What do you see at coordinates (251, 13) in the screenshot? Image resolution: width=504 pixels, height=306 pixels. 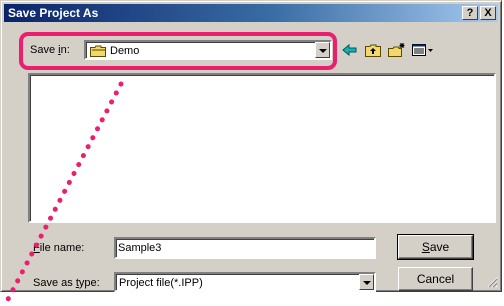 I see `title-bar: Save Project As` at bounding box center [251, 13].